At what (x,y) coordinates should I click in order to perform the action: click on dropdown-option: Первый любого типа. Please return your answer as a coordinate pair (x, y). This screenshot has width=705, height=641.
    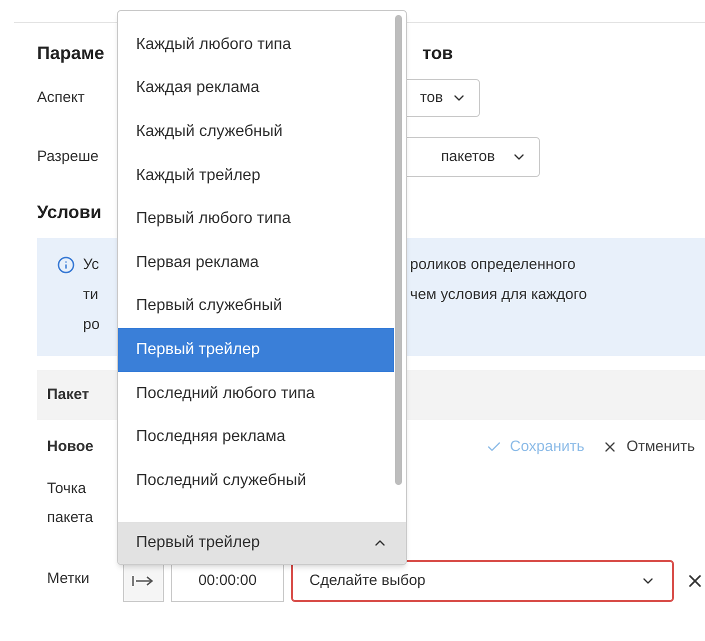
    Looking at the image, I should click on (256, 219).